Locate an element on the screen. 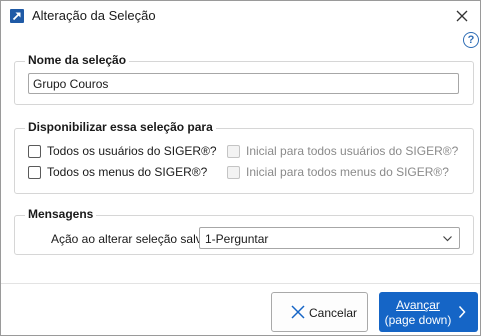  x-icon is located at coordinates (298, 312).